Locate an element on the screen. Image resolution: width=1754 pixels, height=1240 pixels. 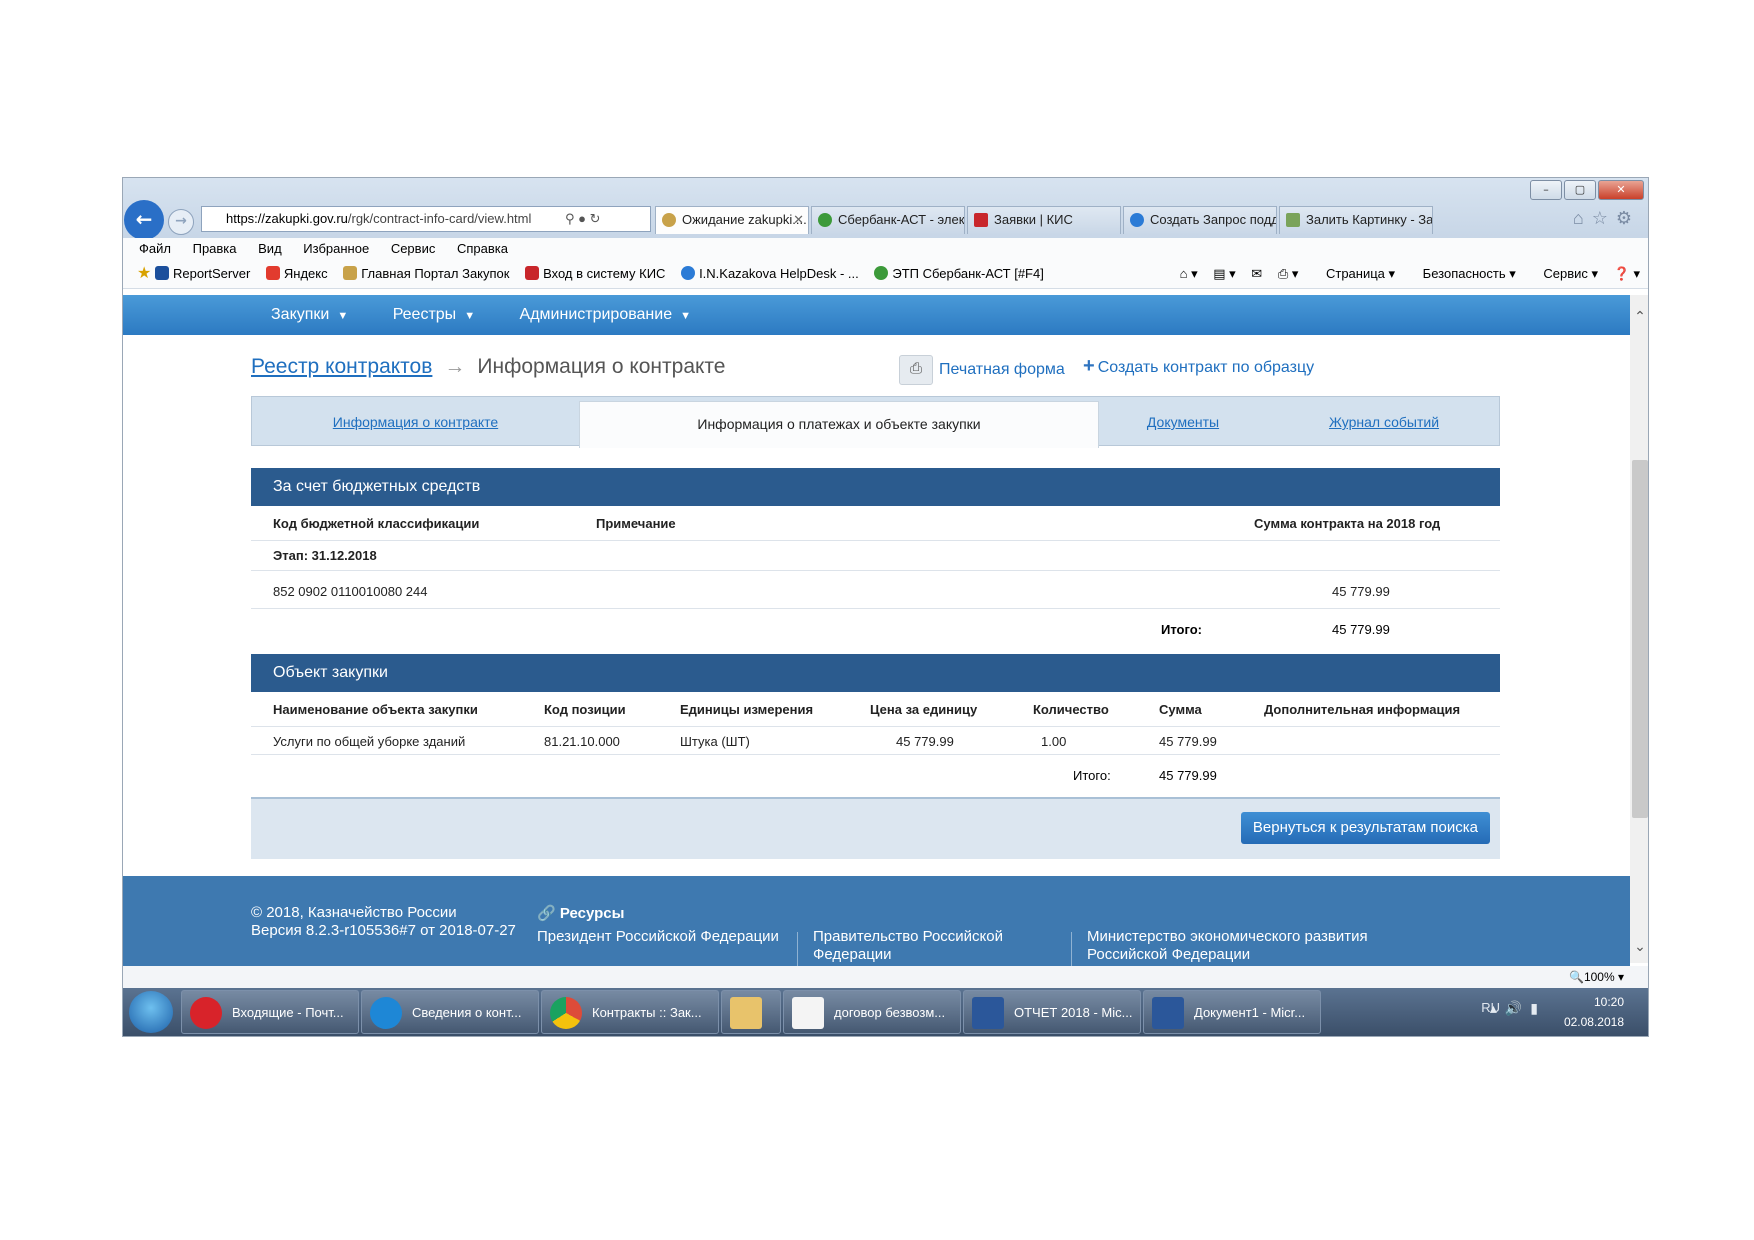
nav-administration: Администрирование ▼ is located at coordinates (605, 314).